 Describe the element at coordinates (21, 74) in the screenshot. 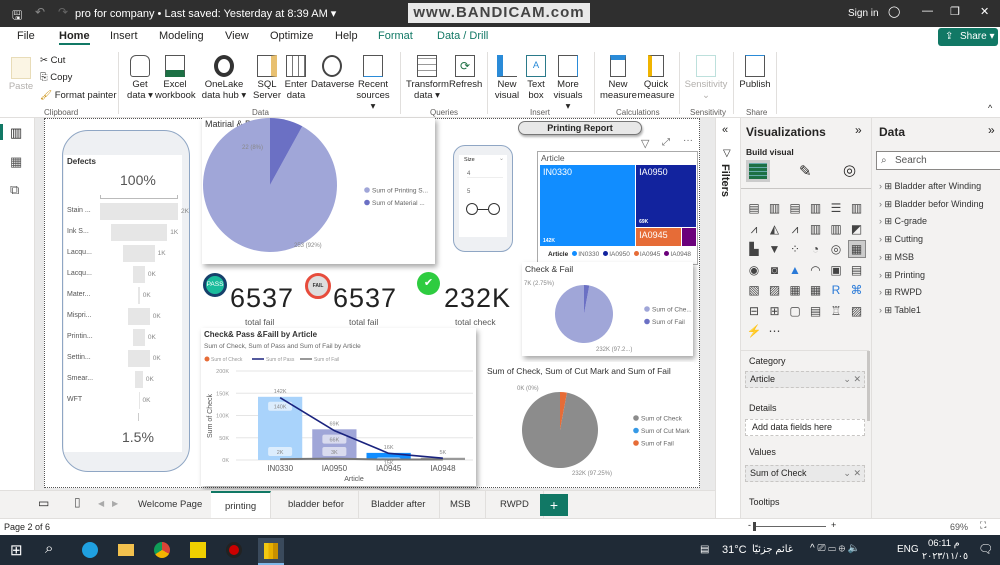

I see `paste-button: Paste` at that location.